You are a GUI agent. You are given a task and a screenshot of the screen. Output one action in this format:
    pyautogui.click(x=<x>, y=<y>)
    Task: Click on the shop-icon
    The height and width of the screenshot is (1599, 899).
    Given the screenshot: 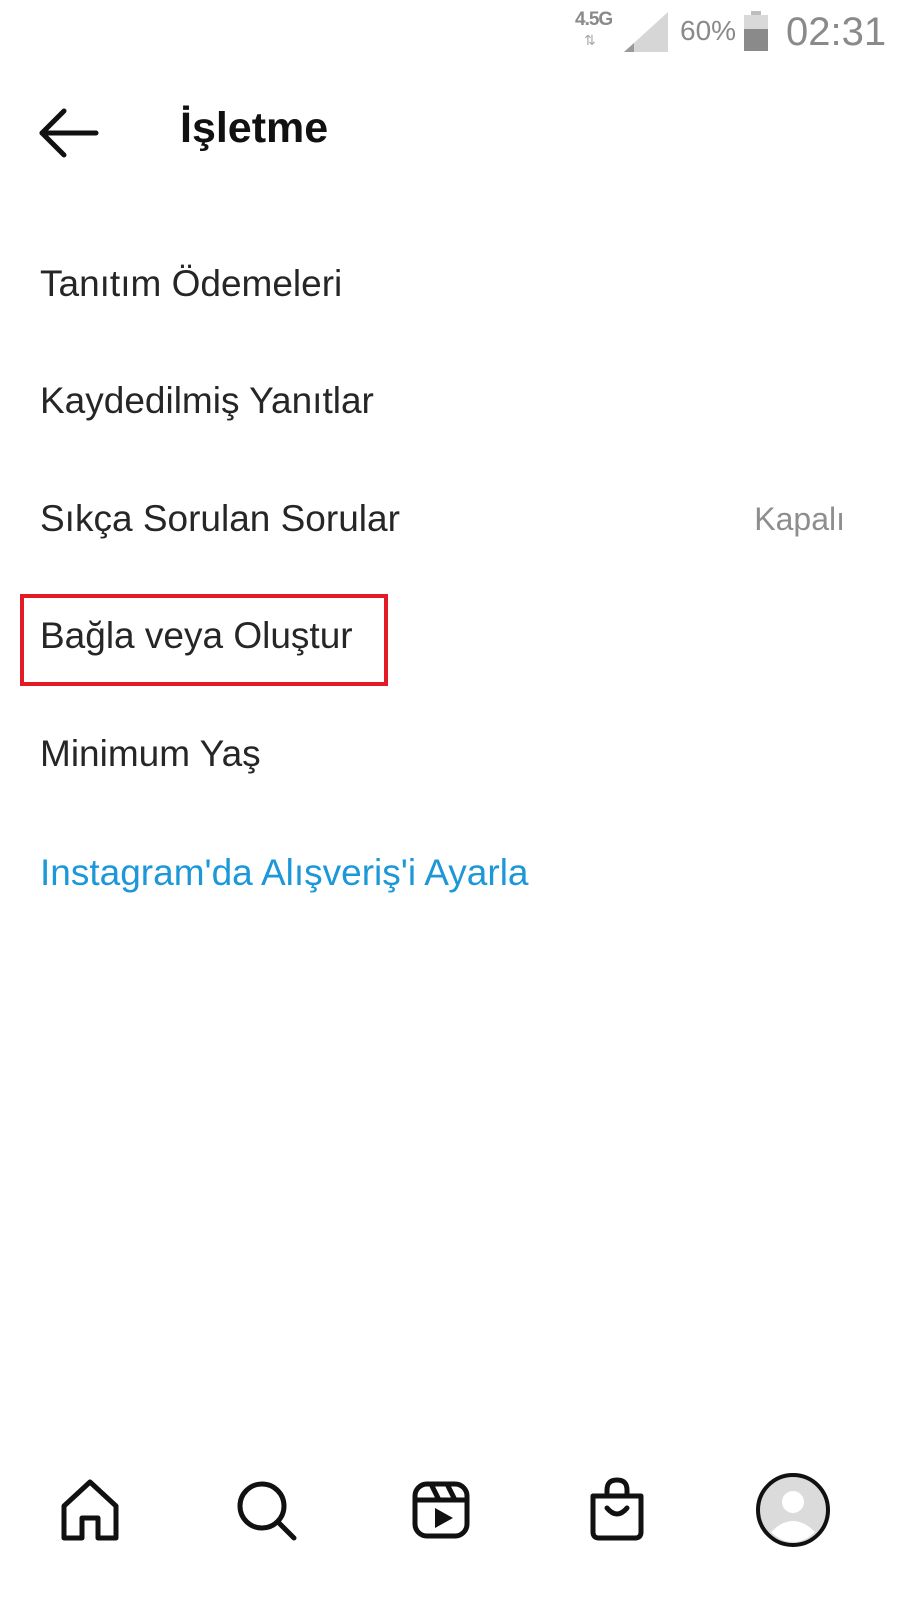 What is the action you would take?
    pyautogui.click(x=617, y=1509)
    